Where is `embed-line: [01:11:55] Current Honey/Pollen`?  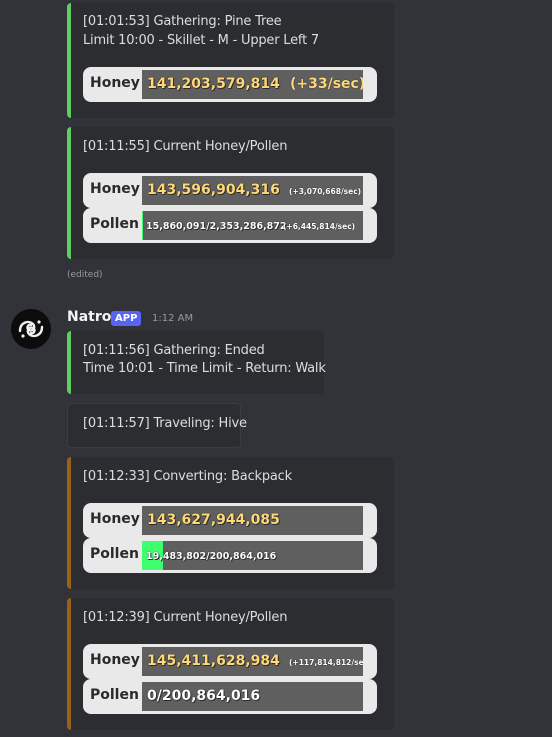
embed-line: [01:11:55] Current Honey/Pollen is located at coordinates (185, 146).